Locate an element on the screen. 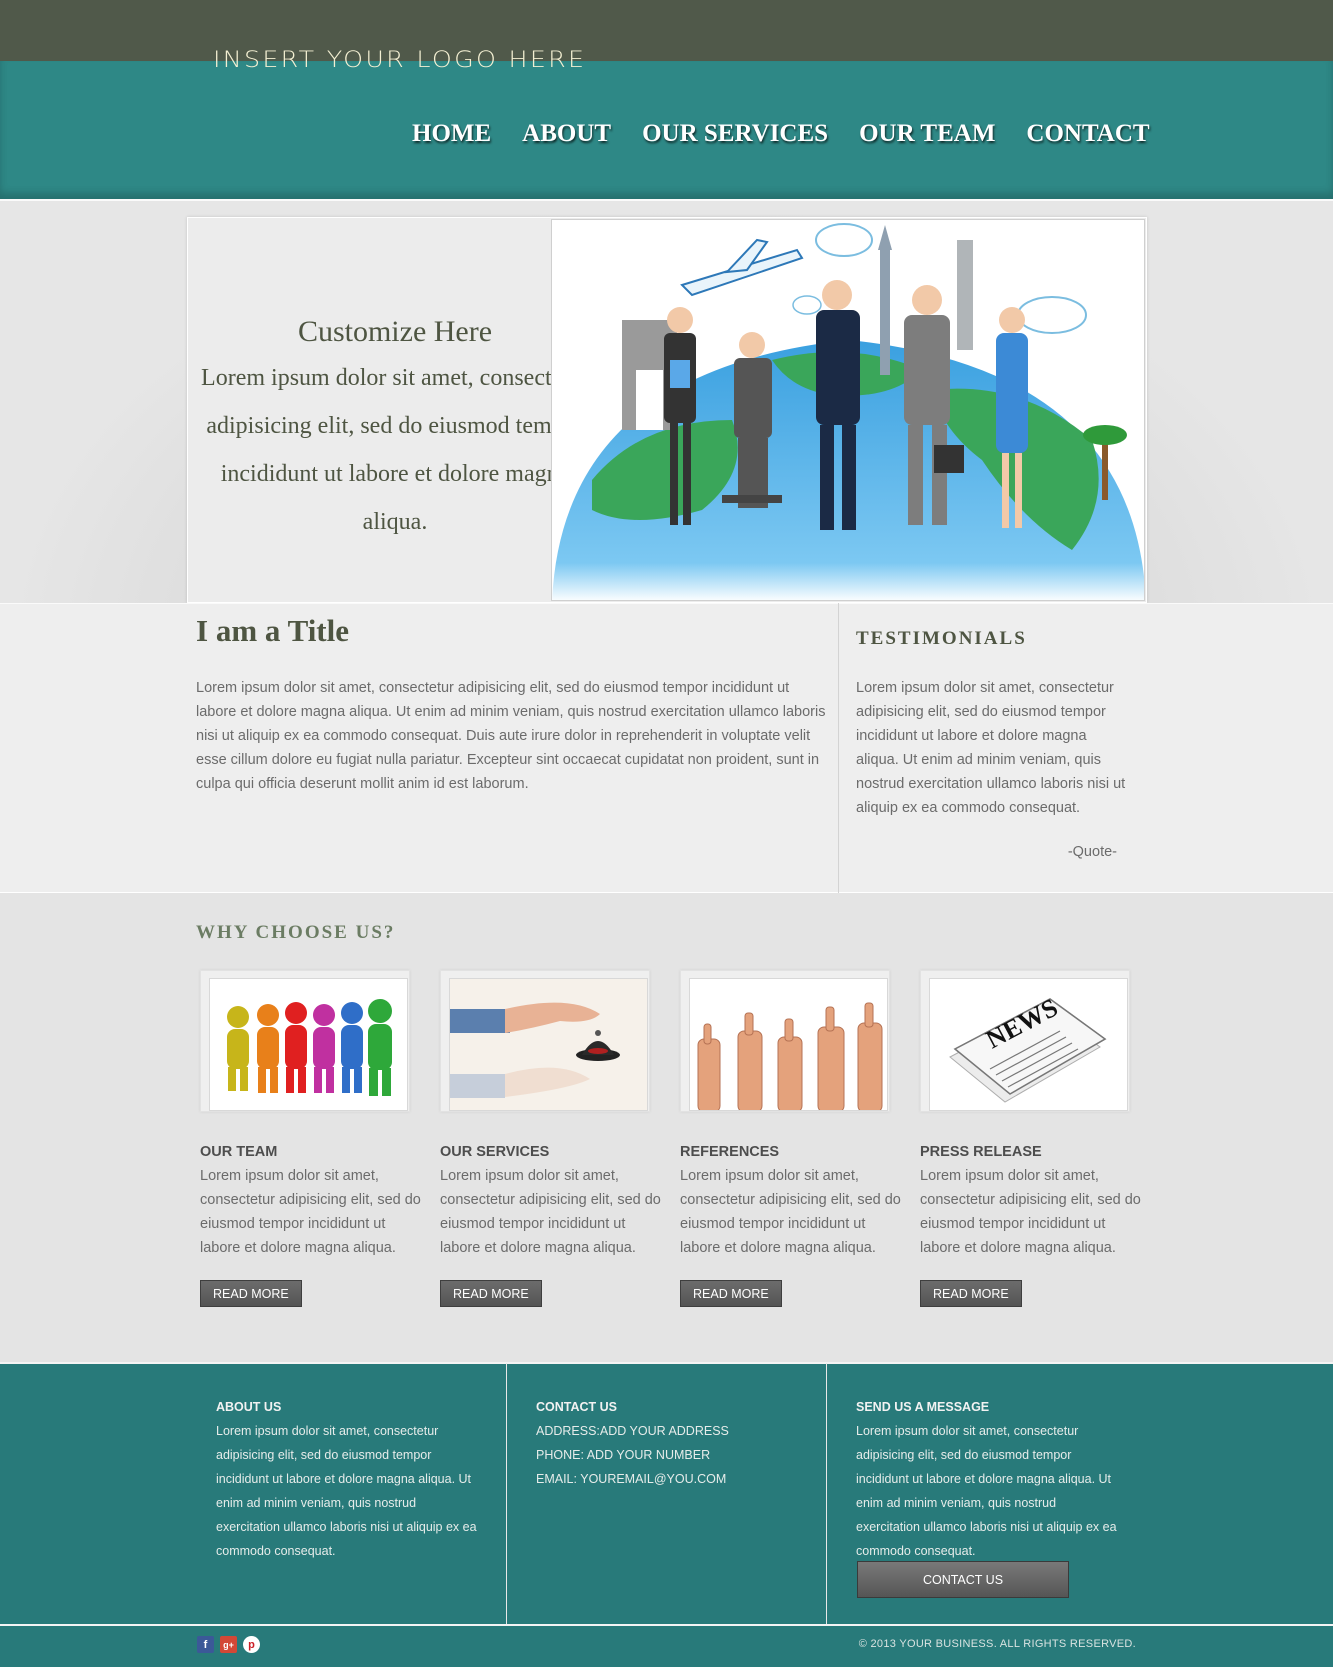 The image size is (1333, 1667). testimonial-quote: -Quote- is located at coordinates (1092, 852).